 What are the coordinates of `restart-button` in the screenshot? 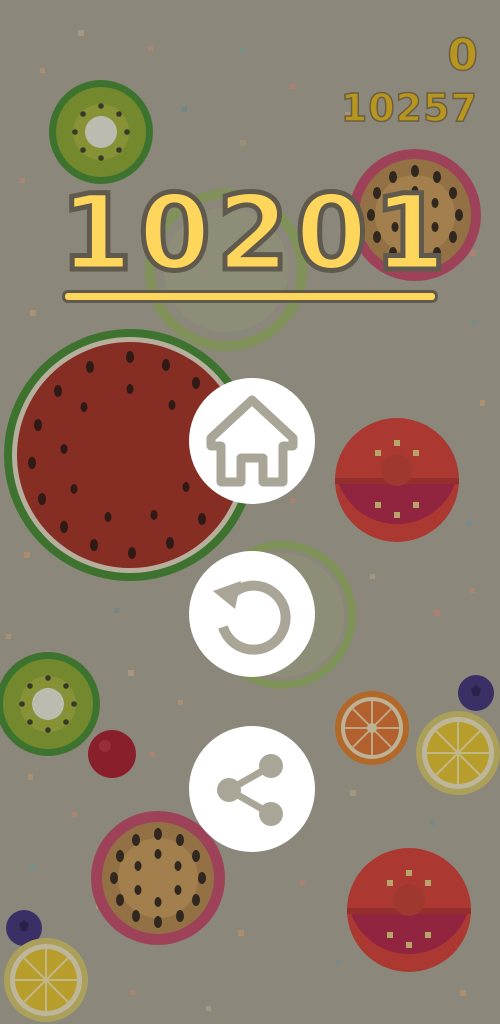 It's located at (252, 614).